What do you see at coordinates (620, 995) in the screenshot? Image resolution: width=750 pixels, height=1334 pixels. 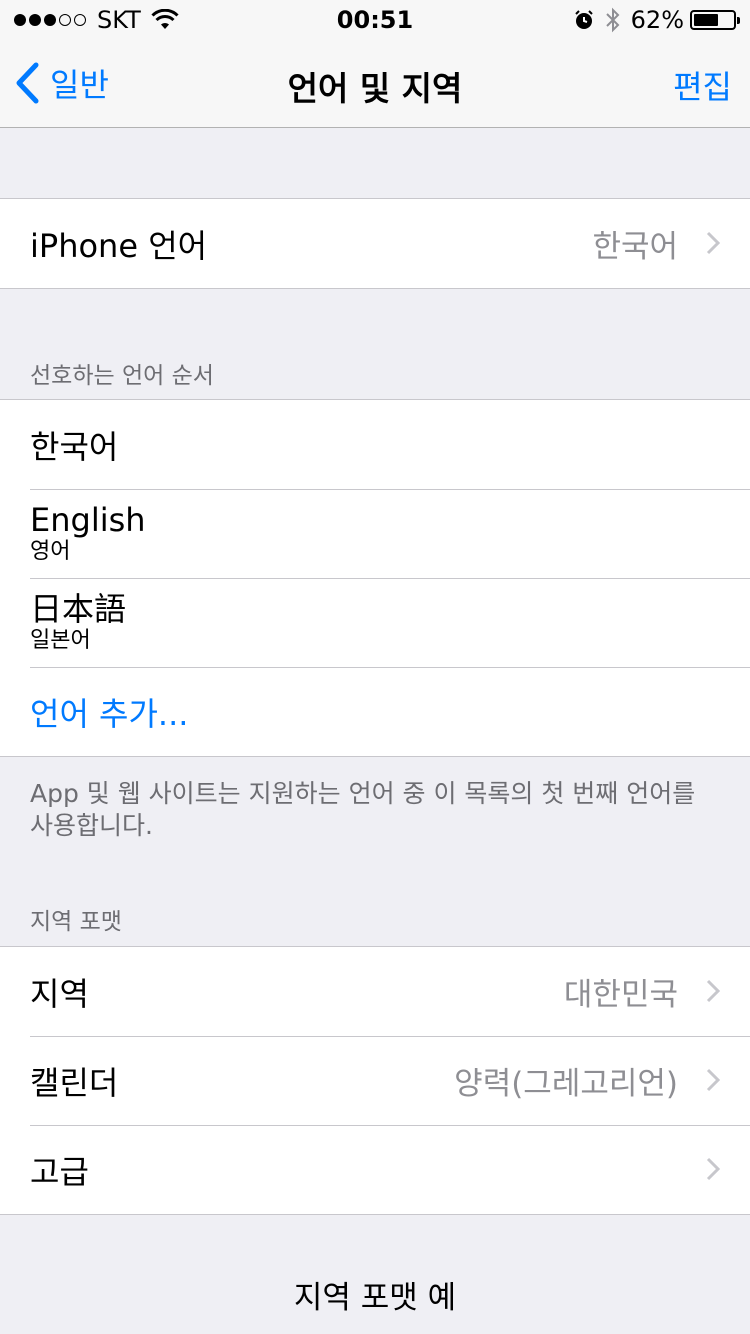 I see `cell-value: 대한민국` at bounding box center [620, 995].